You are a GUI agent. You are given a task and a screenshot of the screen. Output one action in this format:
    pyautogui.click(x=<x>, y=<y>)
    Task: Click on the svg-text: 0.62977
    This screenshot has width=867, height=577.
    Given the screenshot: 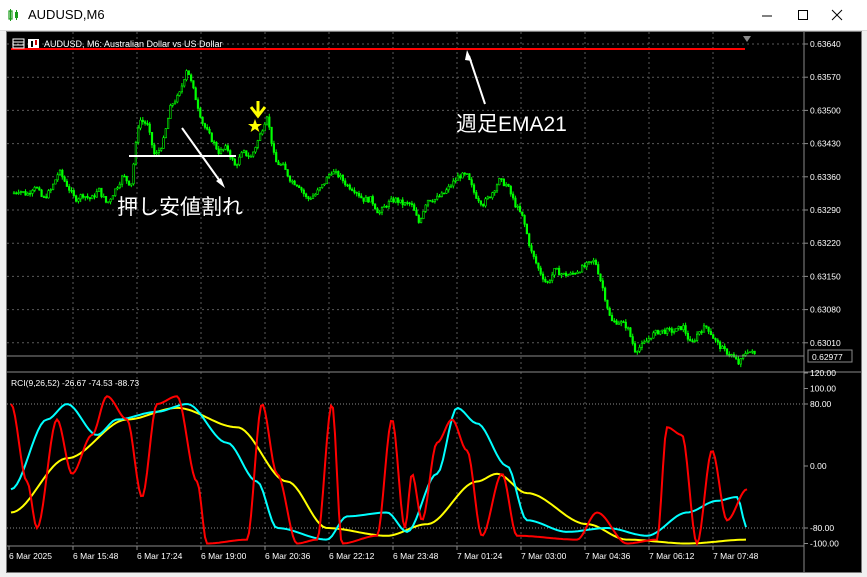 What is the action you would take?
    pyautogui.click(x=827, y=357)
    